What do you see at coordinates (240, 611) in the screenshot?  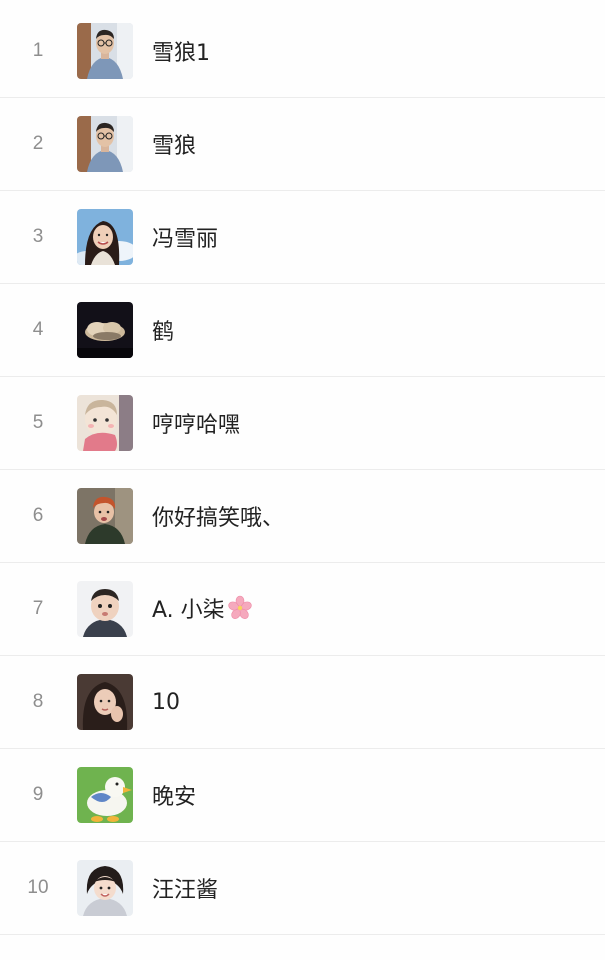 I see `cherry-blossom-icon` at bounding box center [240, 611].